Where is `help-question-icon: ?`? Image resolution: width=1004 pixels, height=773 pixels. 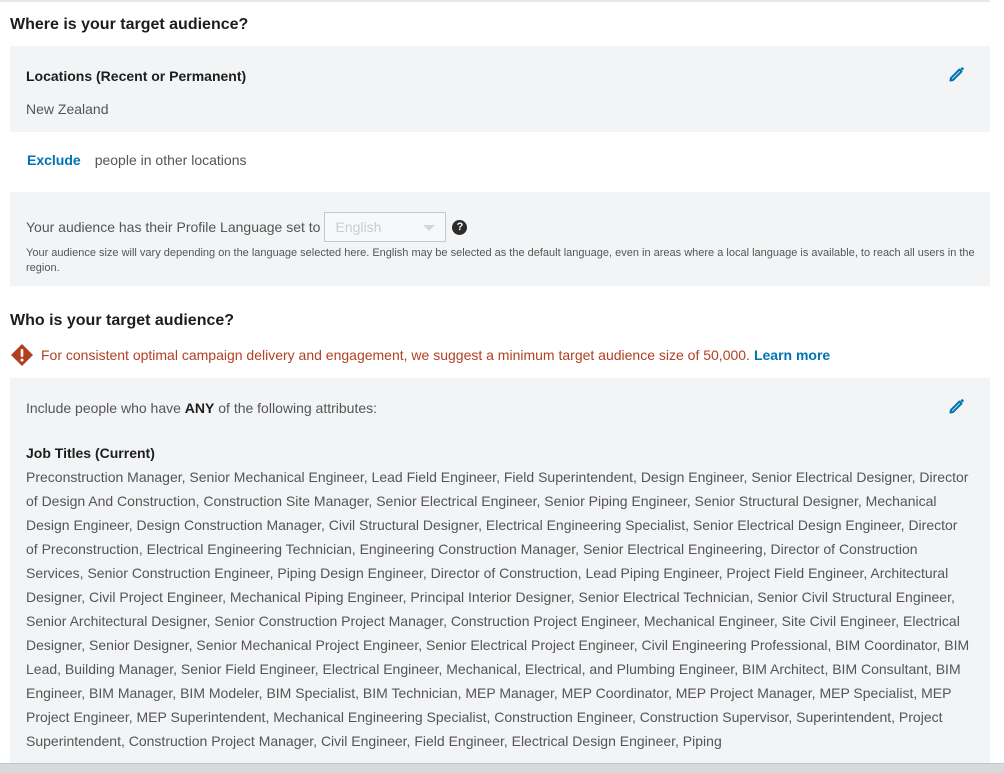
help-question-icon: ? is located at coordinates (460, 227).